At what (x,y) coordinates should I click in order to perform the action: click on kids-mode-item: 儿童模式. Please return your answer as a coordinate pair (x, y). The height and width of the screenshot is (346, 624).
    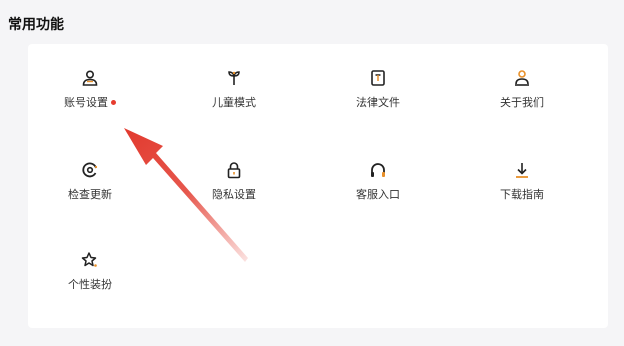
    Looking at the image, I should click on (234, 94).